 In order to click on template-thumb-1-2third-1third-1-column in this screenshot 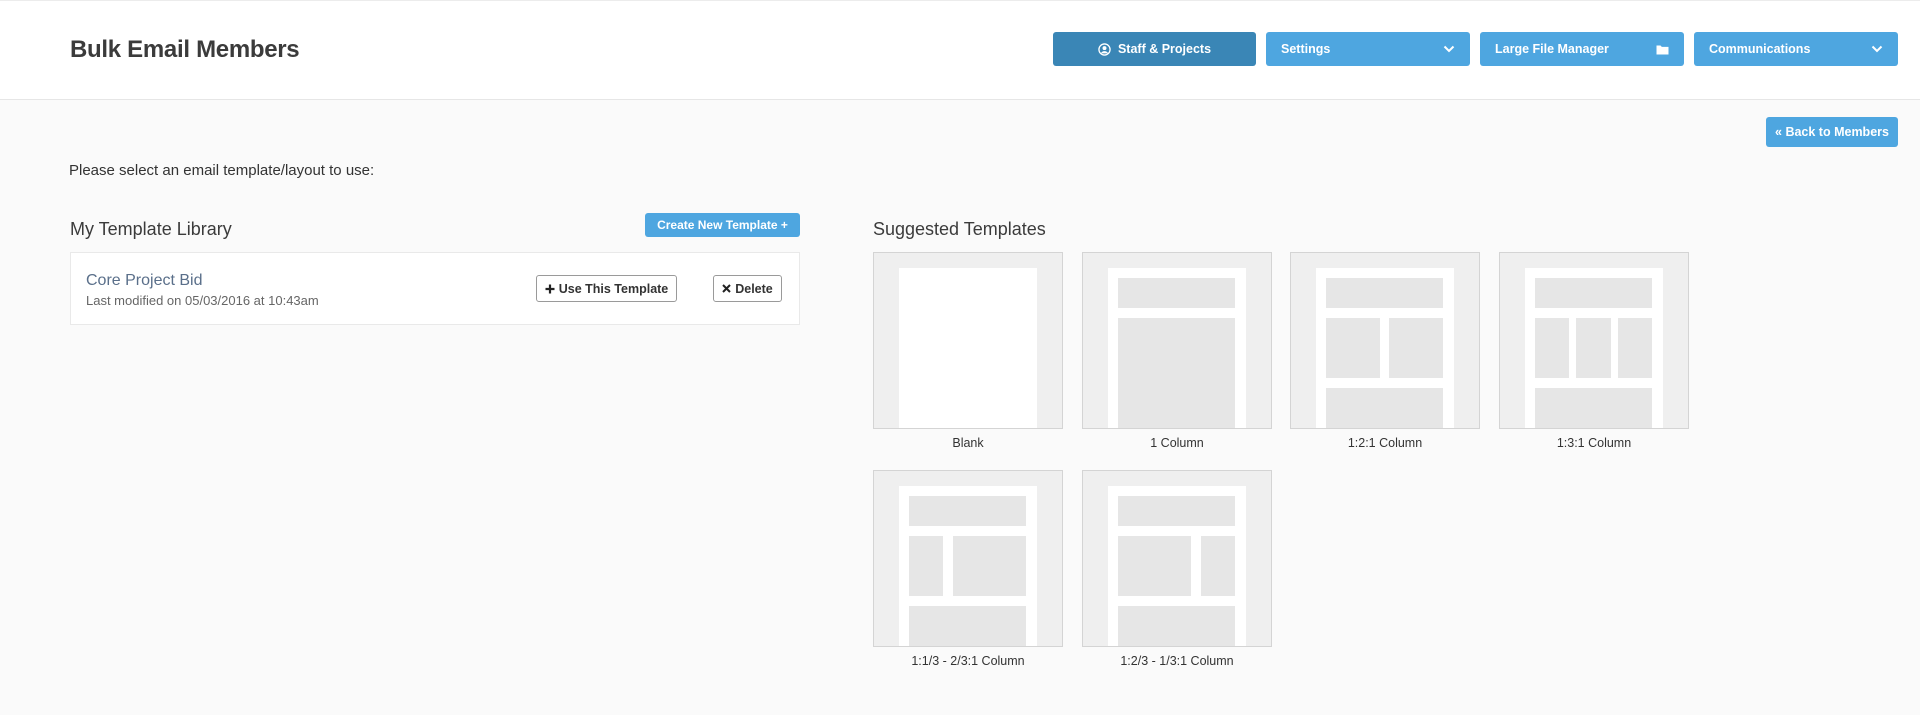, I will do `click(1177, 558)`.